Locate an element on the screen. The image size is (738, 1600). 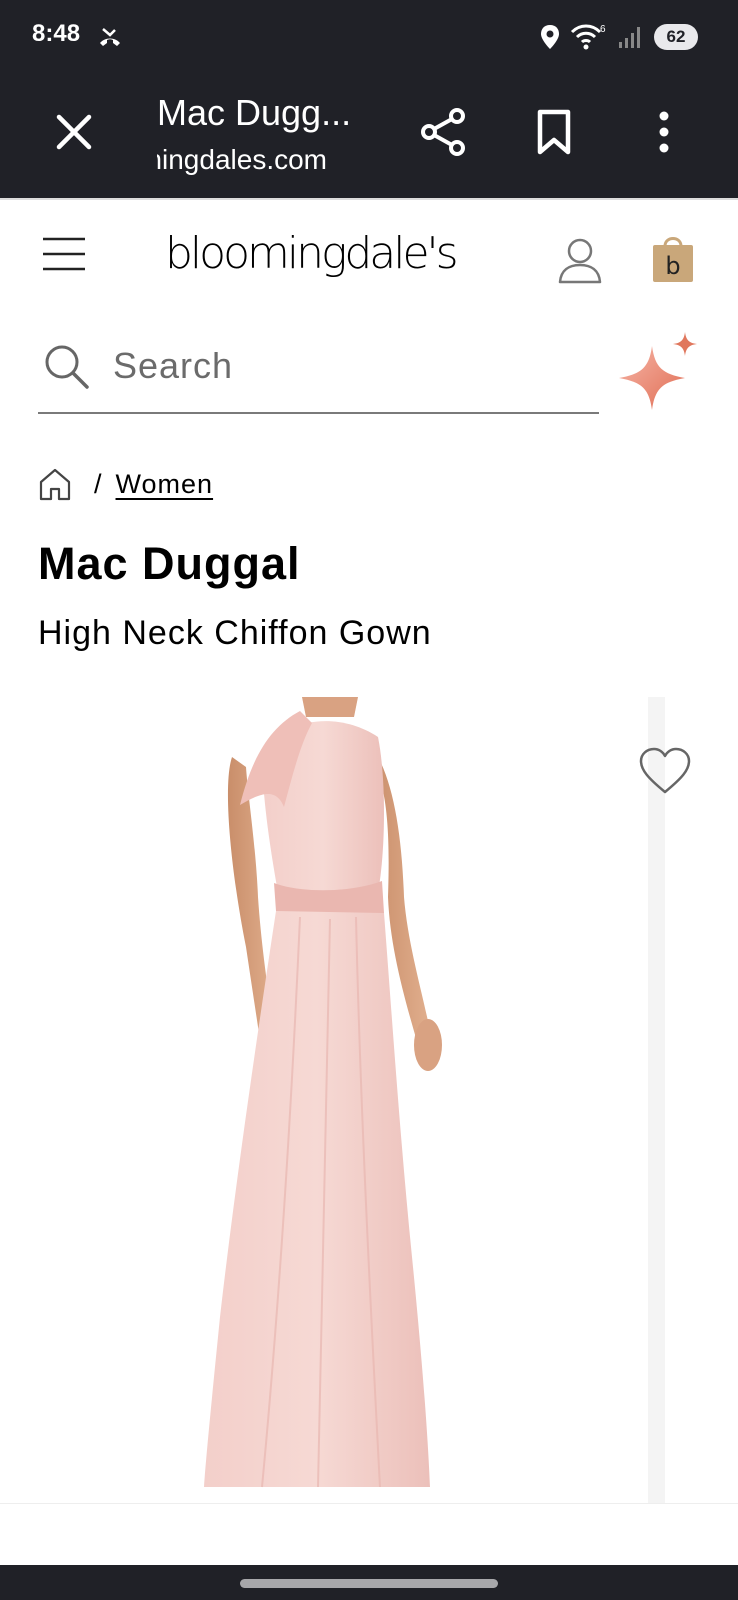
search-icon is located at coordinates (66, 366).